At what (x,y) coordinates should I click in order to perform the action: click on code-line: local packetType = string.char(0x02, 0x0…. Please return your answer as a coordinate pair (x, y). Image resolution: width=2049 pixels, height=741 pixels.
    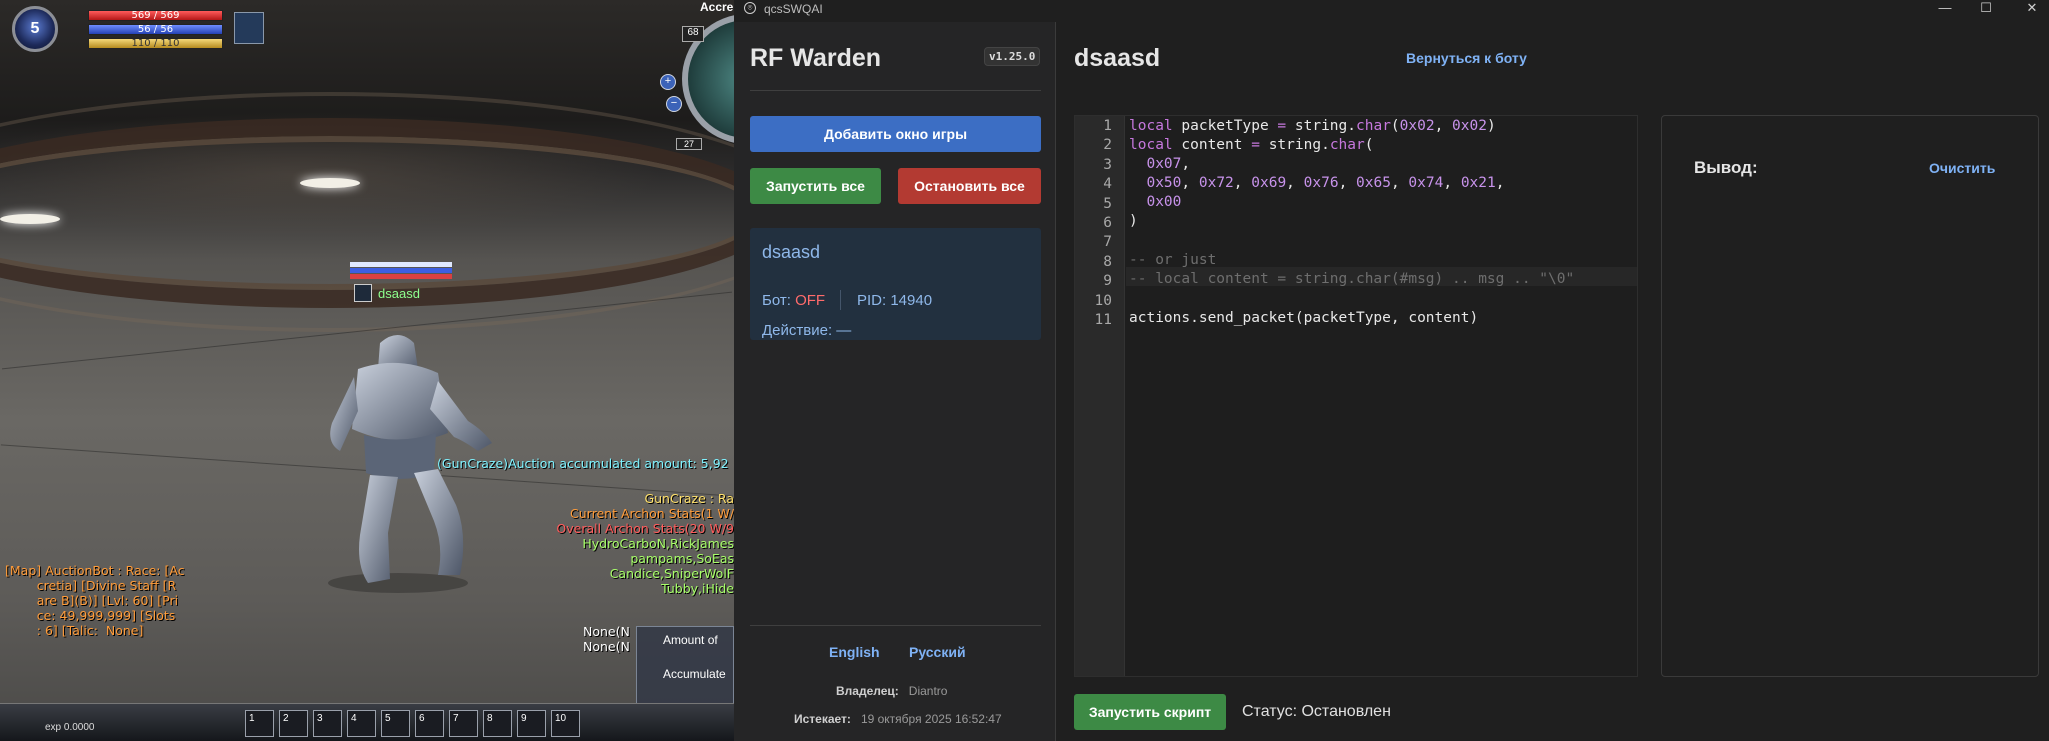
    Looking at the image, I should click on (1312, 126).